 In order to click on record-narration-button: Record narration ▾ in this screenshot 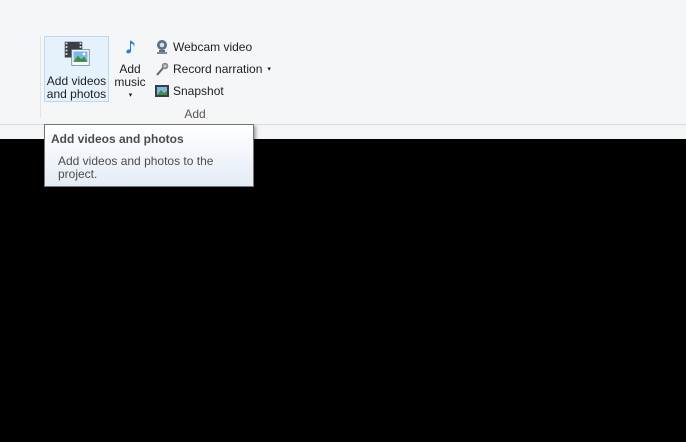, I will do `click(212, 69)`.